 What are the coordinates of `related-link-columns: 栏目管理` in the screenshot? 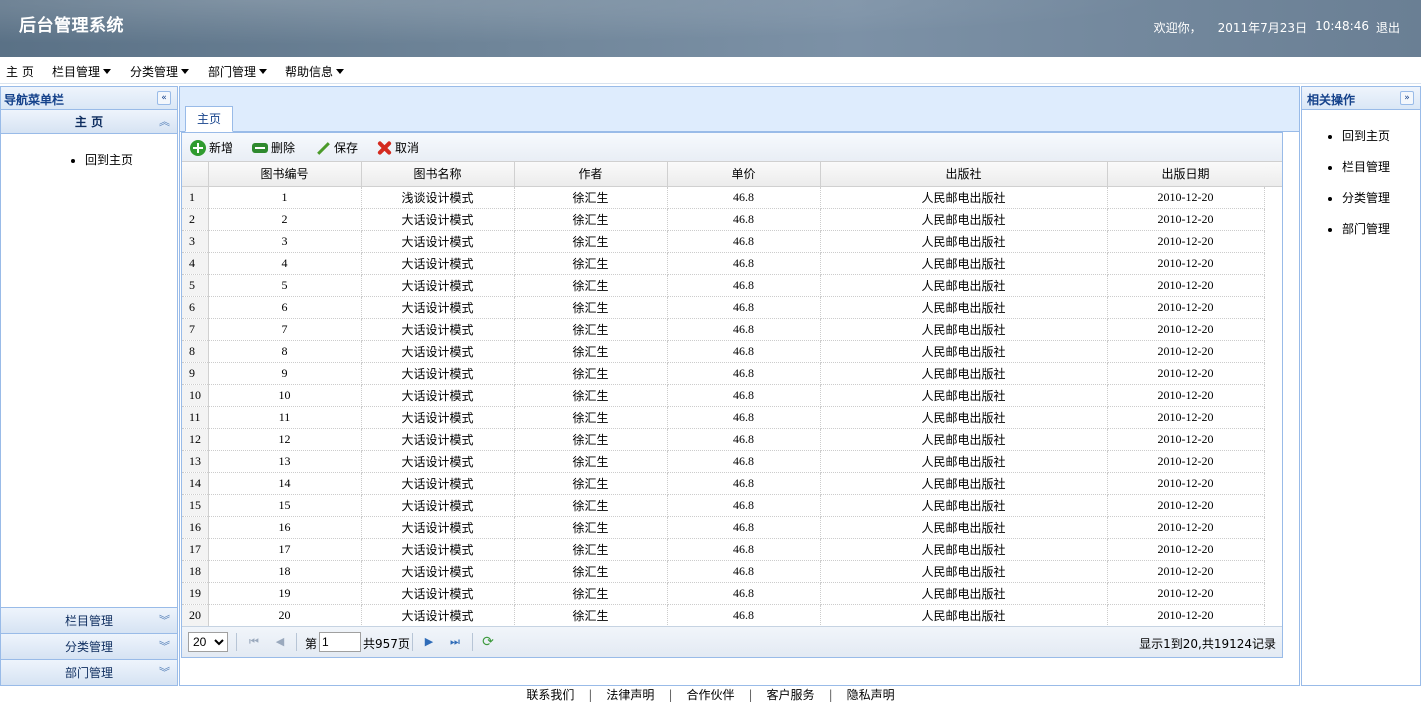 It's located at (1381, 173).